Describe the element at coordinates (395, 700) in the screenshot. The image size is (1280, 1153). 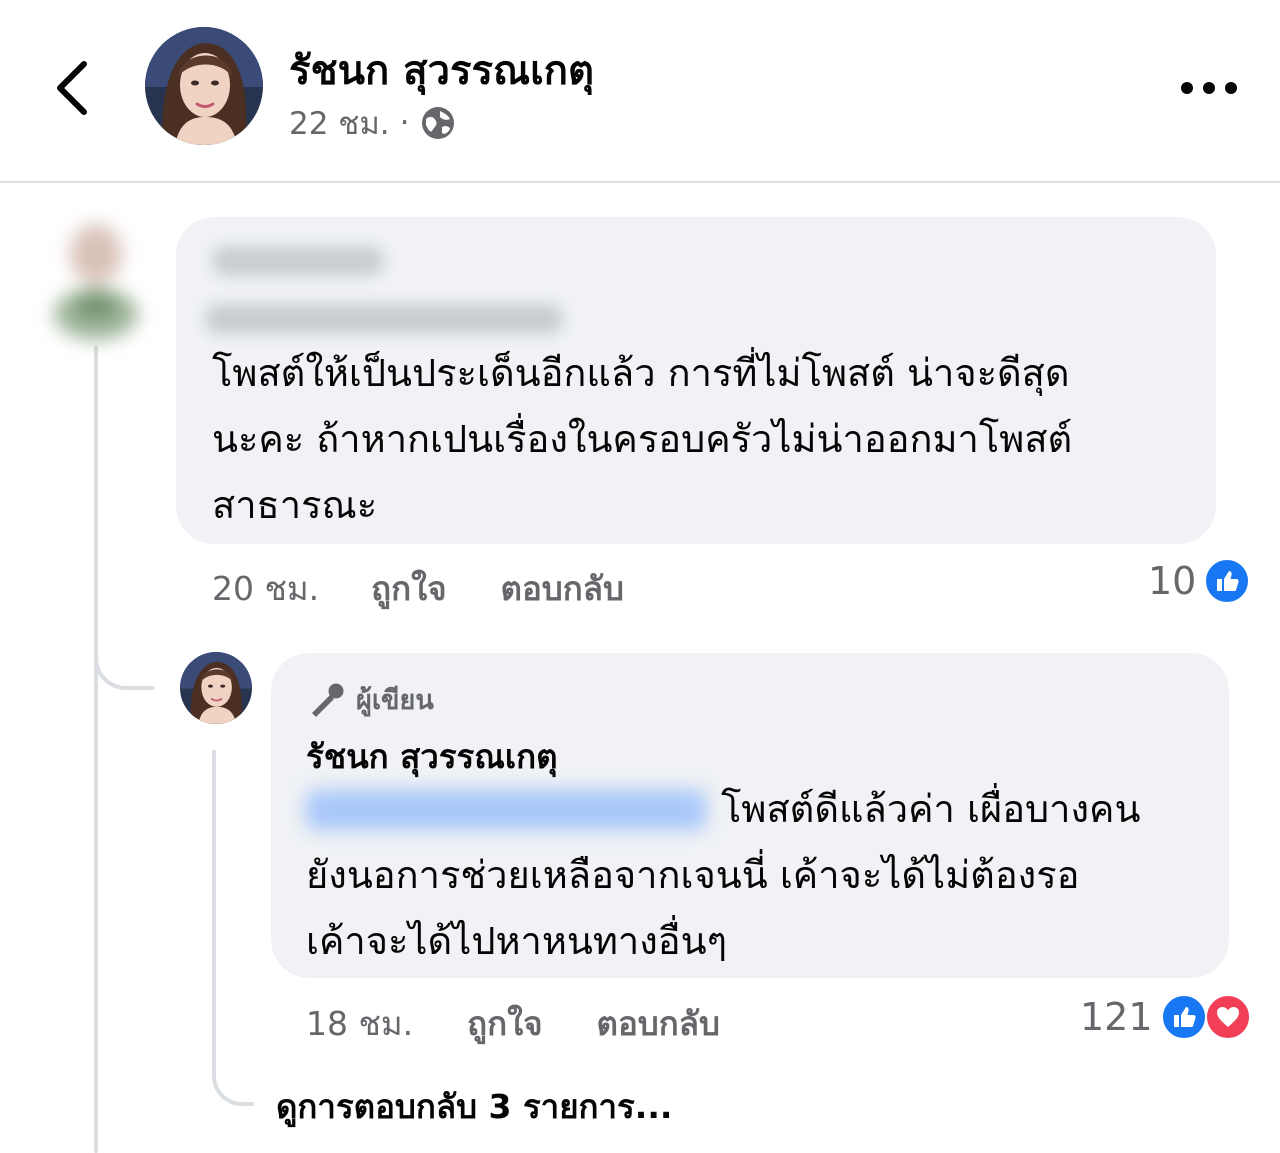
I see `author-badge-label: ผู้เขียน` at that location.